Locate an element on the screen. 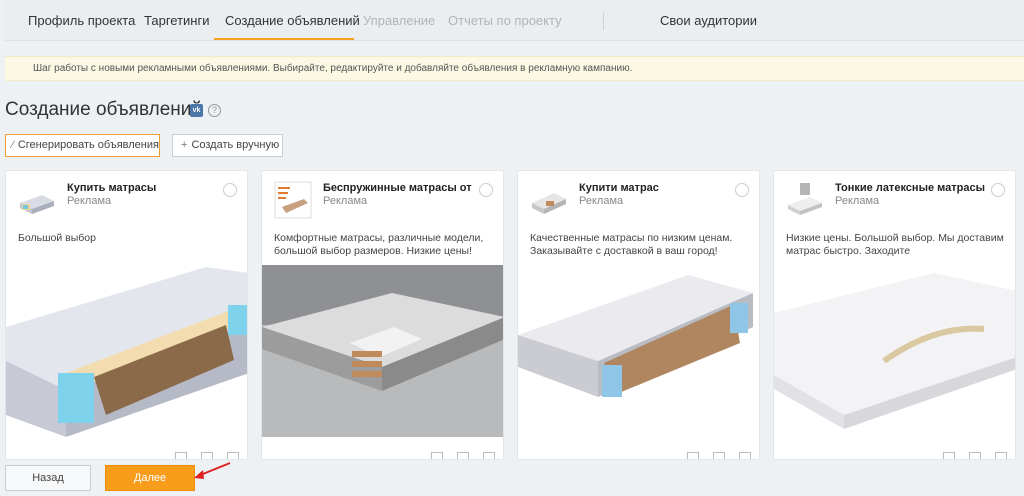 The width and height of the screenshot is (1024, 496). plus-icon: + is located at coordinates (184, 145).